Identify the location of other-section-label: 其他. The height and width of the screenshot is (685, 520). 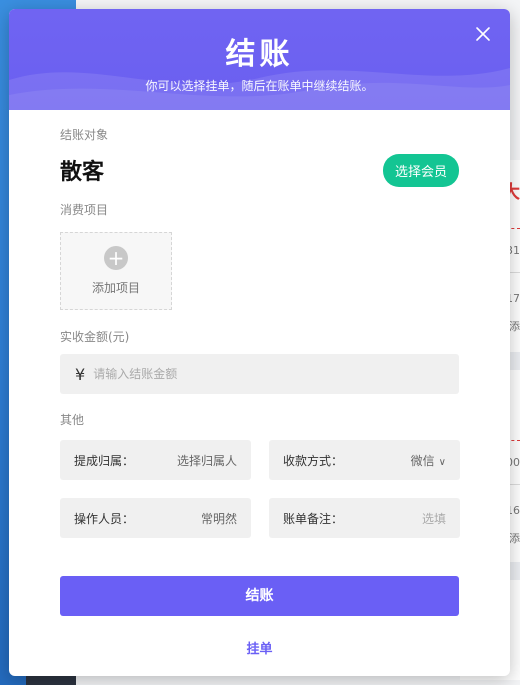
(72, 420).